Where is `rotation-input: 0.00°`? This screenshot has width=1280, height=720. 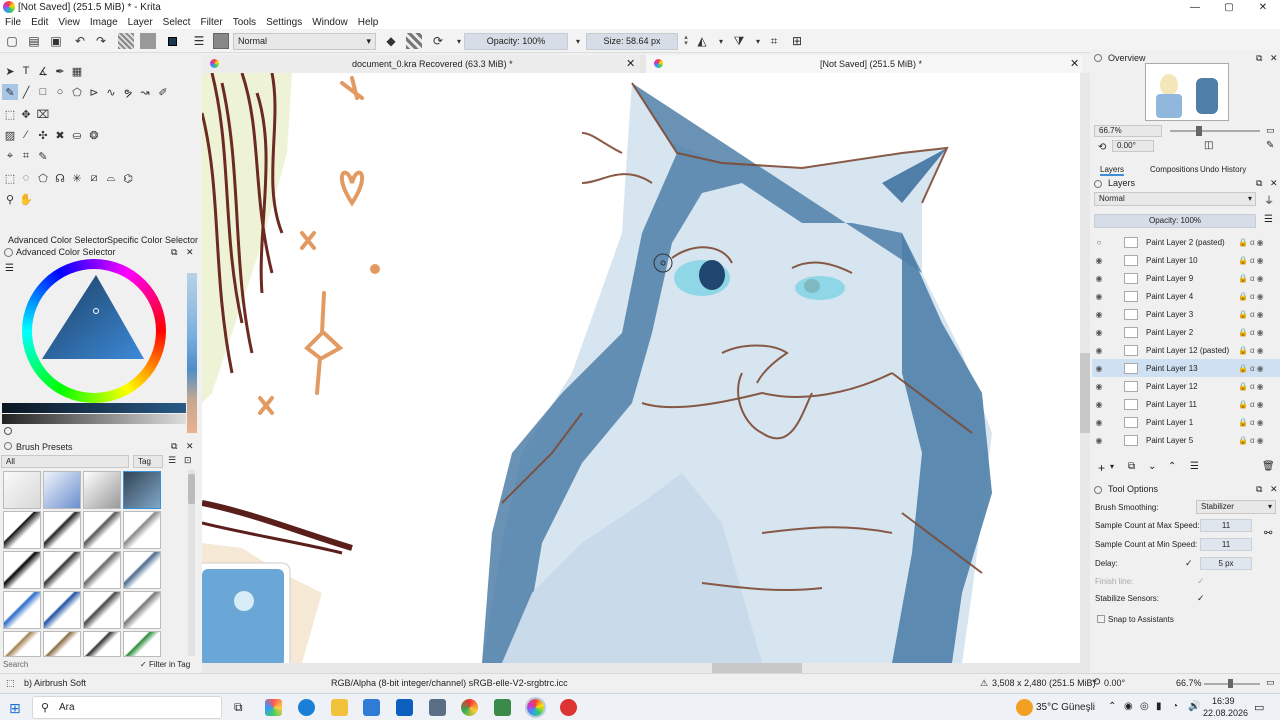 rotation-input: 0.00° is located at coordinates (1133, 146).